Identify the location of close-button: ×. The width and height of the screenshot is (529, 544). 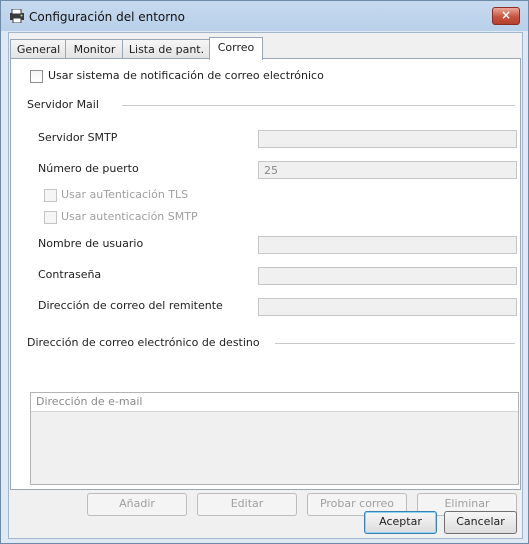
(506, 16).